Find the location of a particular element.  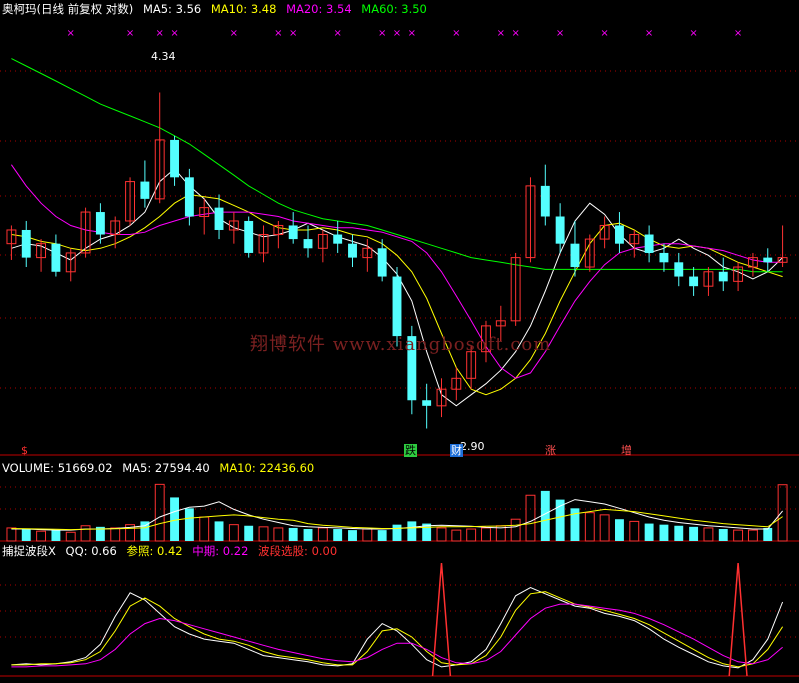

marker-fall: 跌 is located at coordinates (410, 450).